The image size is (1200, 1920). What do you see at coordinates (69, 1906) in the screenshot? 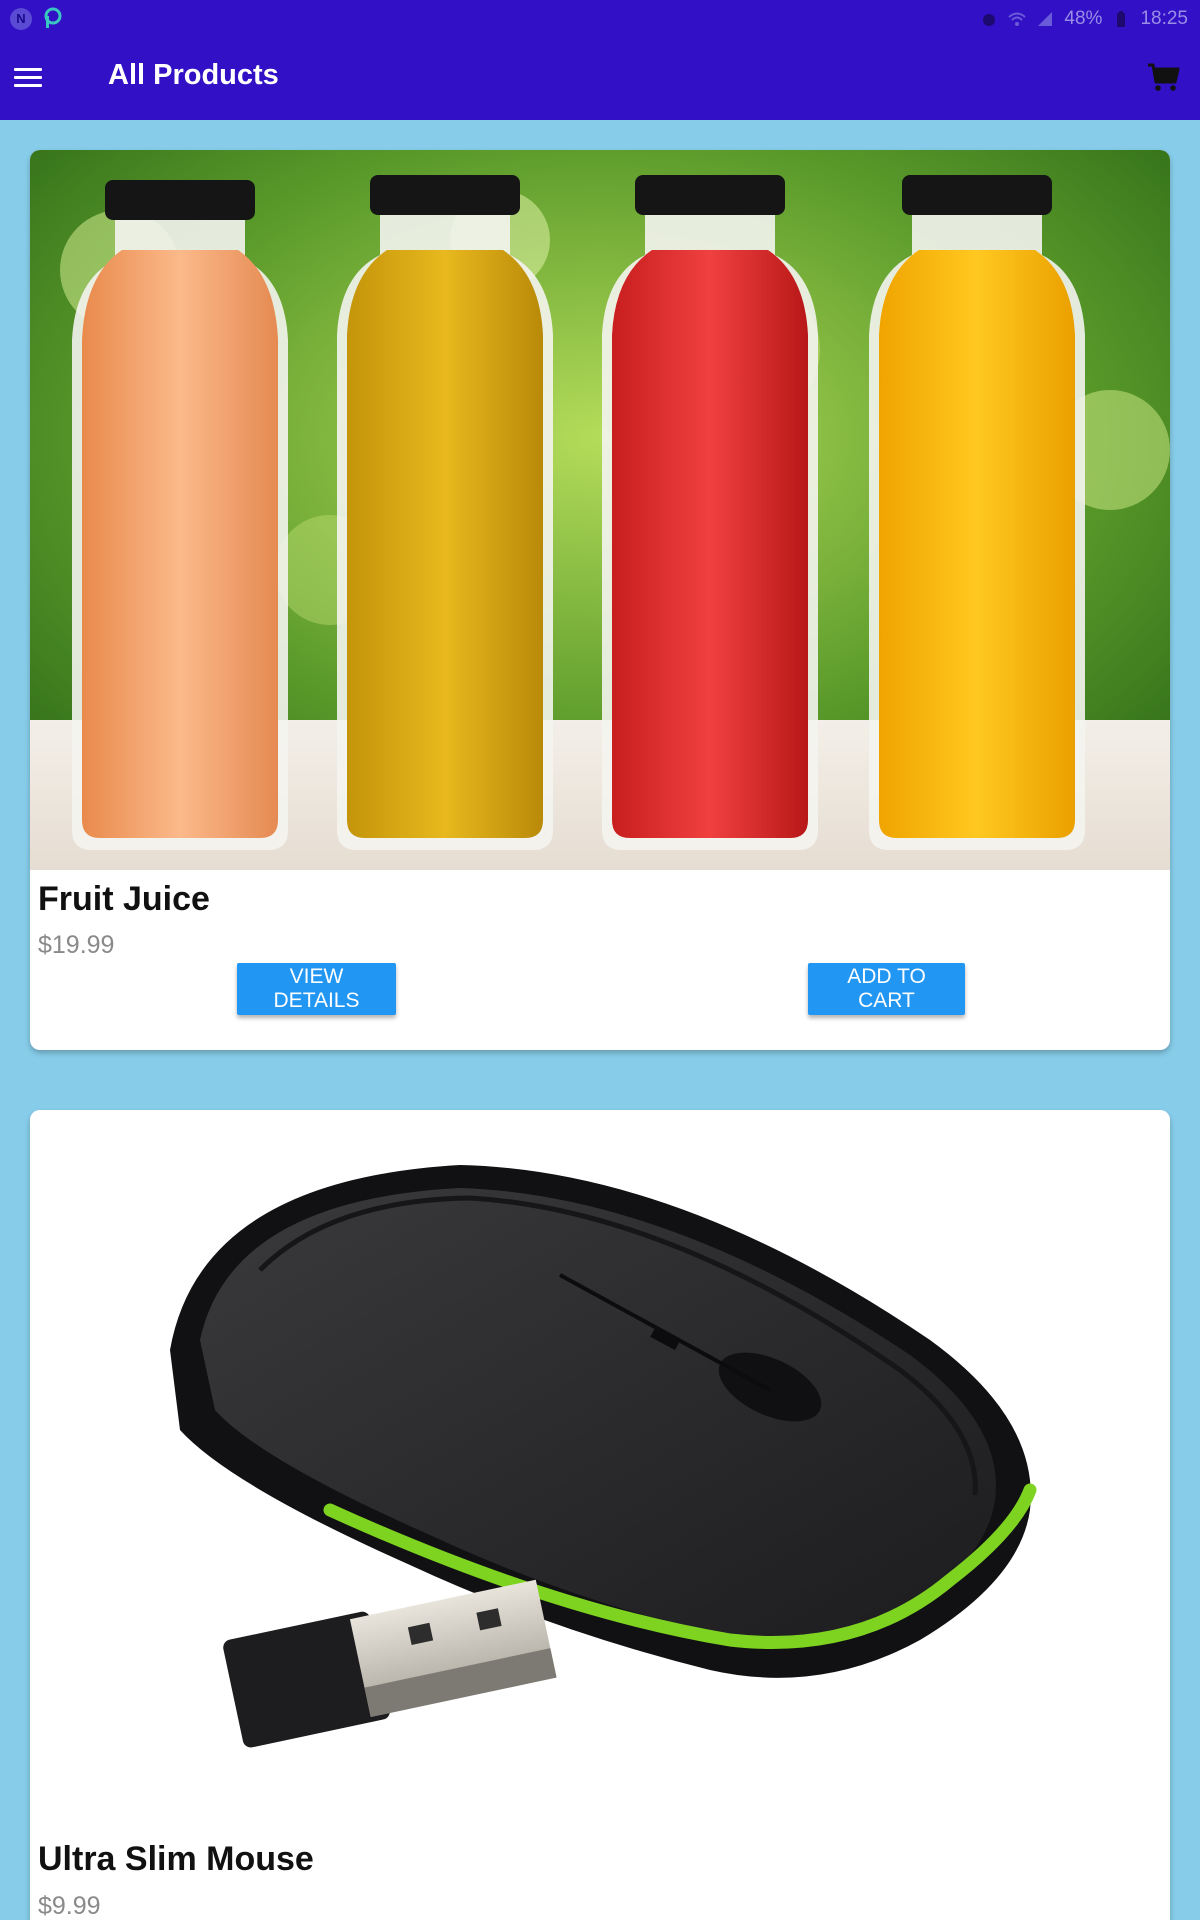
I see `product-price: $9.99` at bounding box center [69, 1906].